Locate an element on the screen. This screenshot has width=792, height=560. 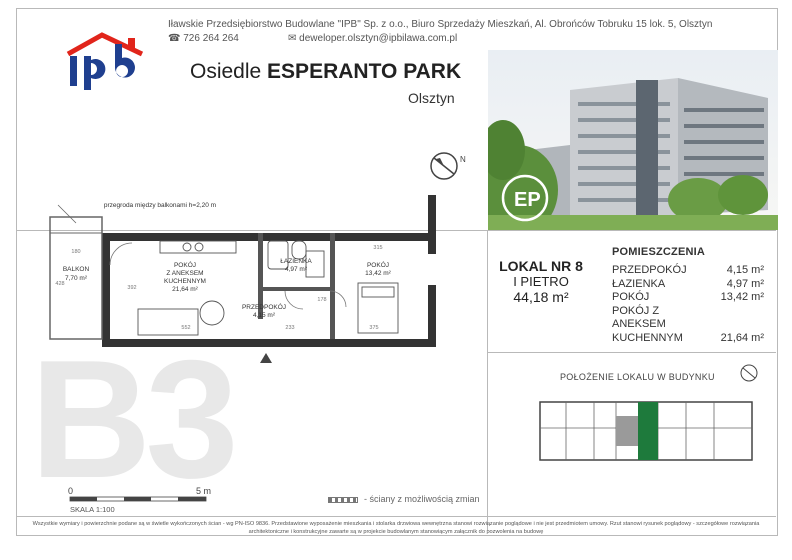
unit-number: LOKAL NR 8 is located at coordinates (541, 266).